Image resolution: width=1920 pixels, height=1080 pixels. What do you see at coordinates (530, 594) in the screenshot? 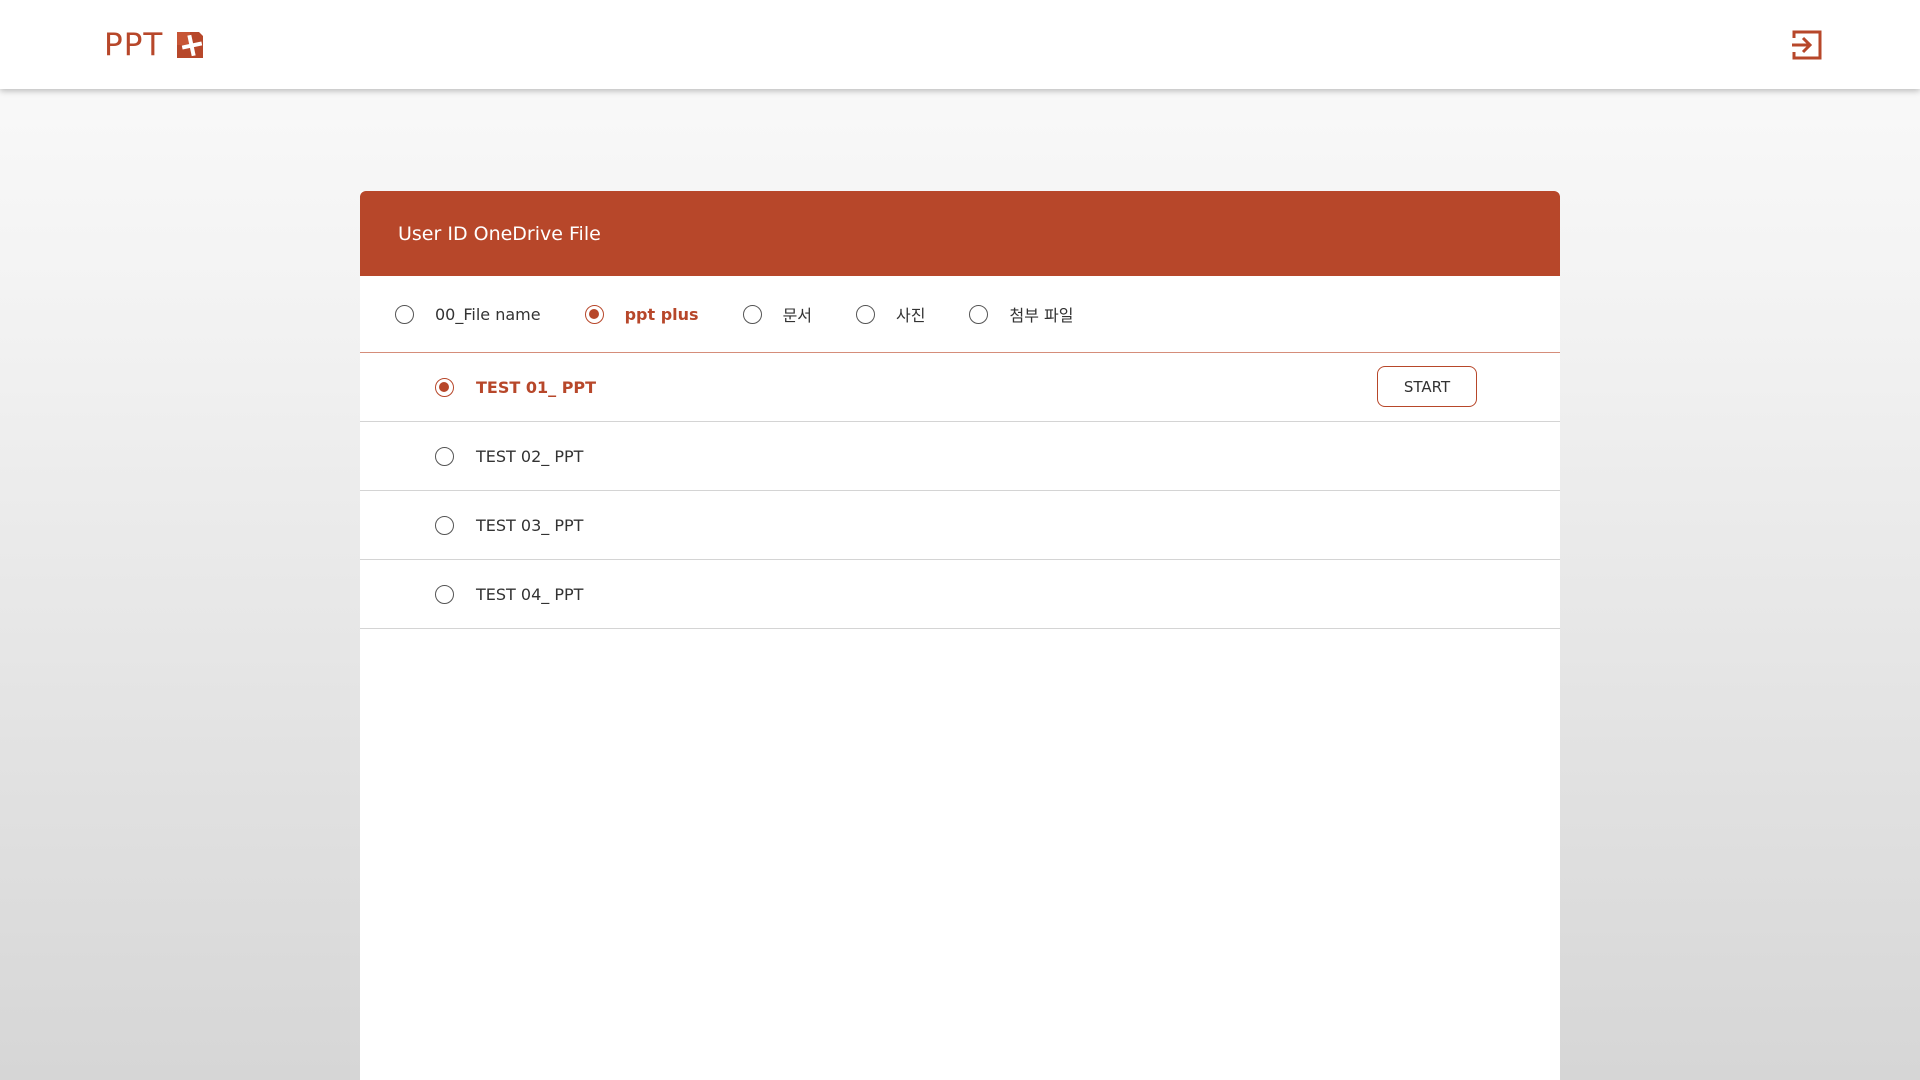
I see `file-name: TEST 04_ PPT` at bounding box center [530, 594].